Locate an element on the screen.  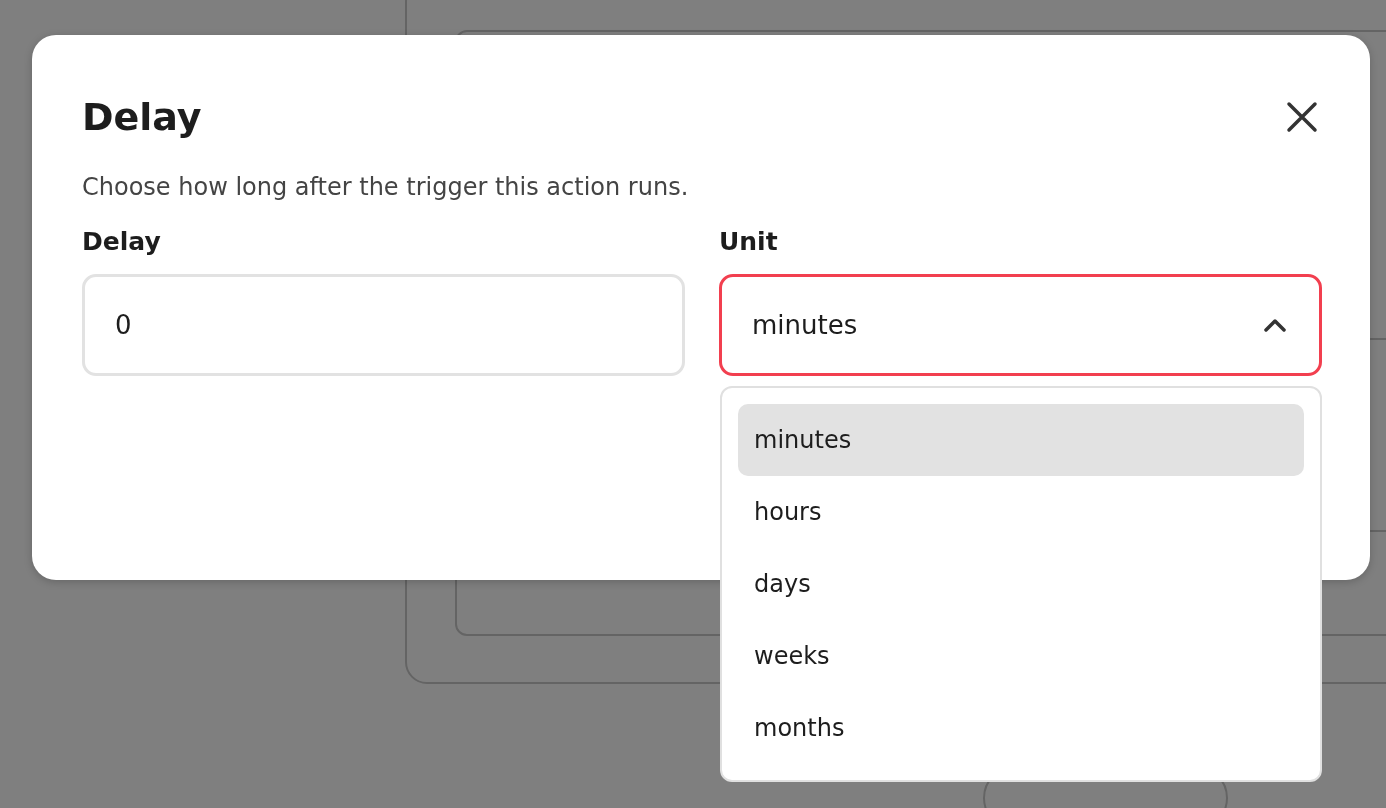
field-label: Unit is located at coordinates (748, 241).